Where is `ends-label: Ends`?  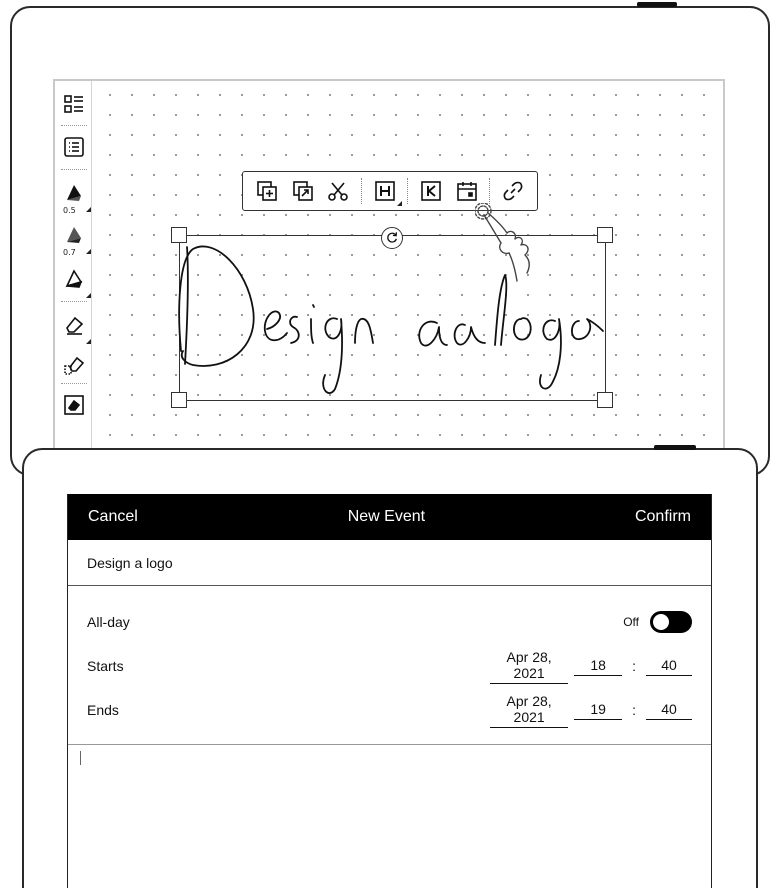 ends-label: Ends is located at coordinates (103, 710).